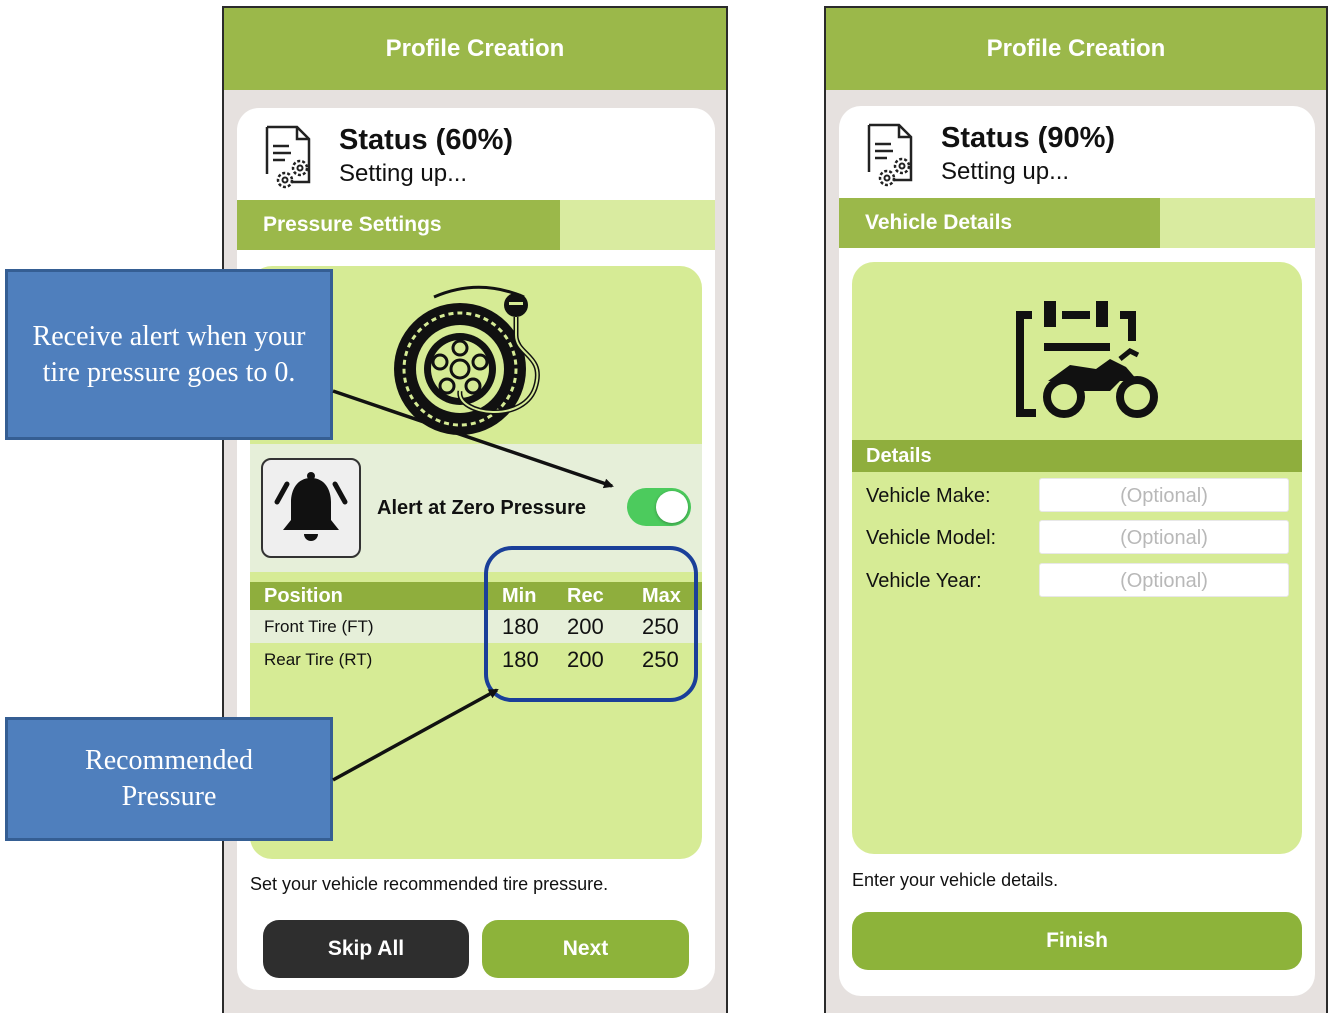 This screenshot has width=1328, height=1013. Describe the element at coordinates (476, 596) in the screenshot. I see `table-header: Position Min Rec Max` at that location.